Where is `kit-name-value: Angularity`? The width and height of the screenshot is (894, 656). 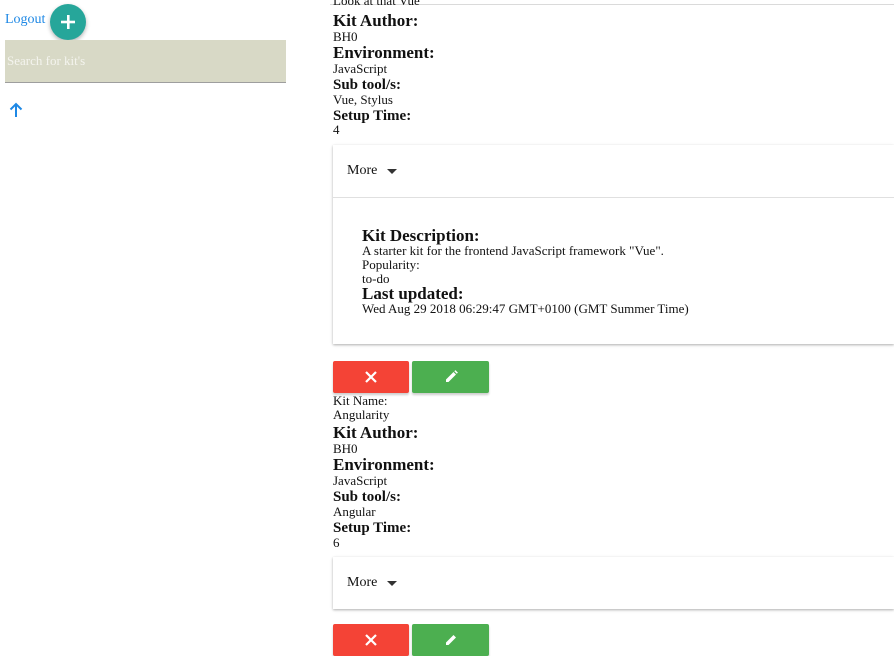 kit-name-value: Angularity is located at coordinates (361, 414).